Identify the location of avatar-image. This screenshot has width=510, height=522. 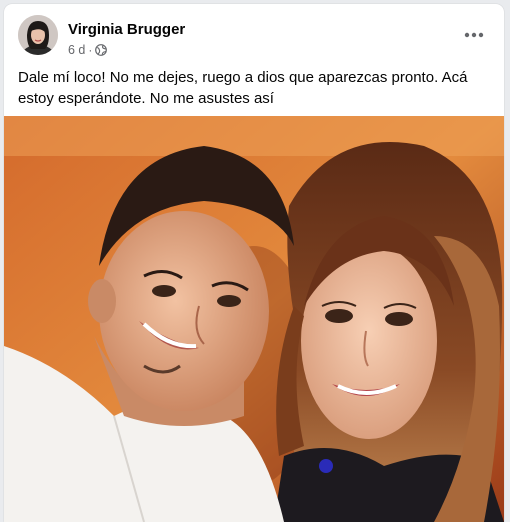
(38, 35).